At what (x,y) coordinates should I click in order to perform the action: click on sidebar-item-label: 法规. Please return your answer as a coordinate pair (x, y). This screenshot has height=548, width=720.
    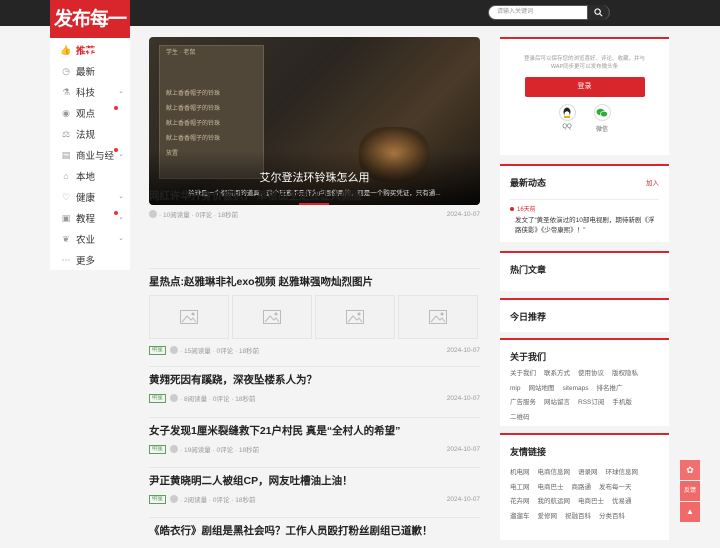
    Looking at the image, I should click on (86, 135).